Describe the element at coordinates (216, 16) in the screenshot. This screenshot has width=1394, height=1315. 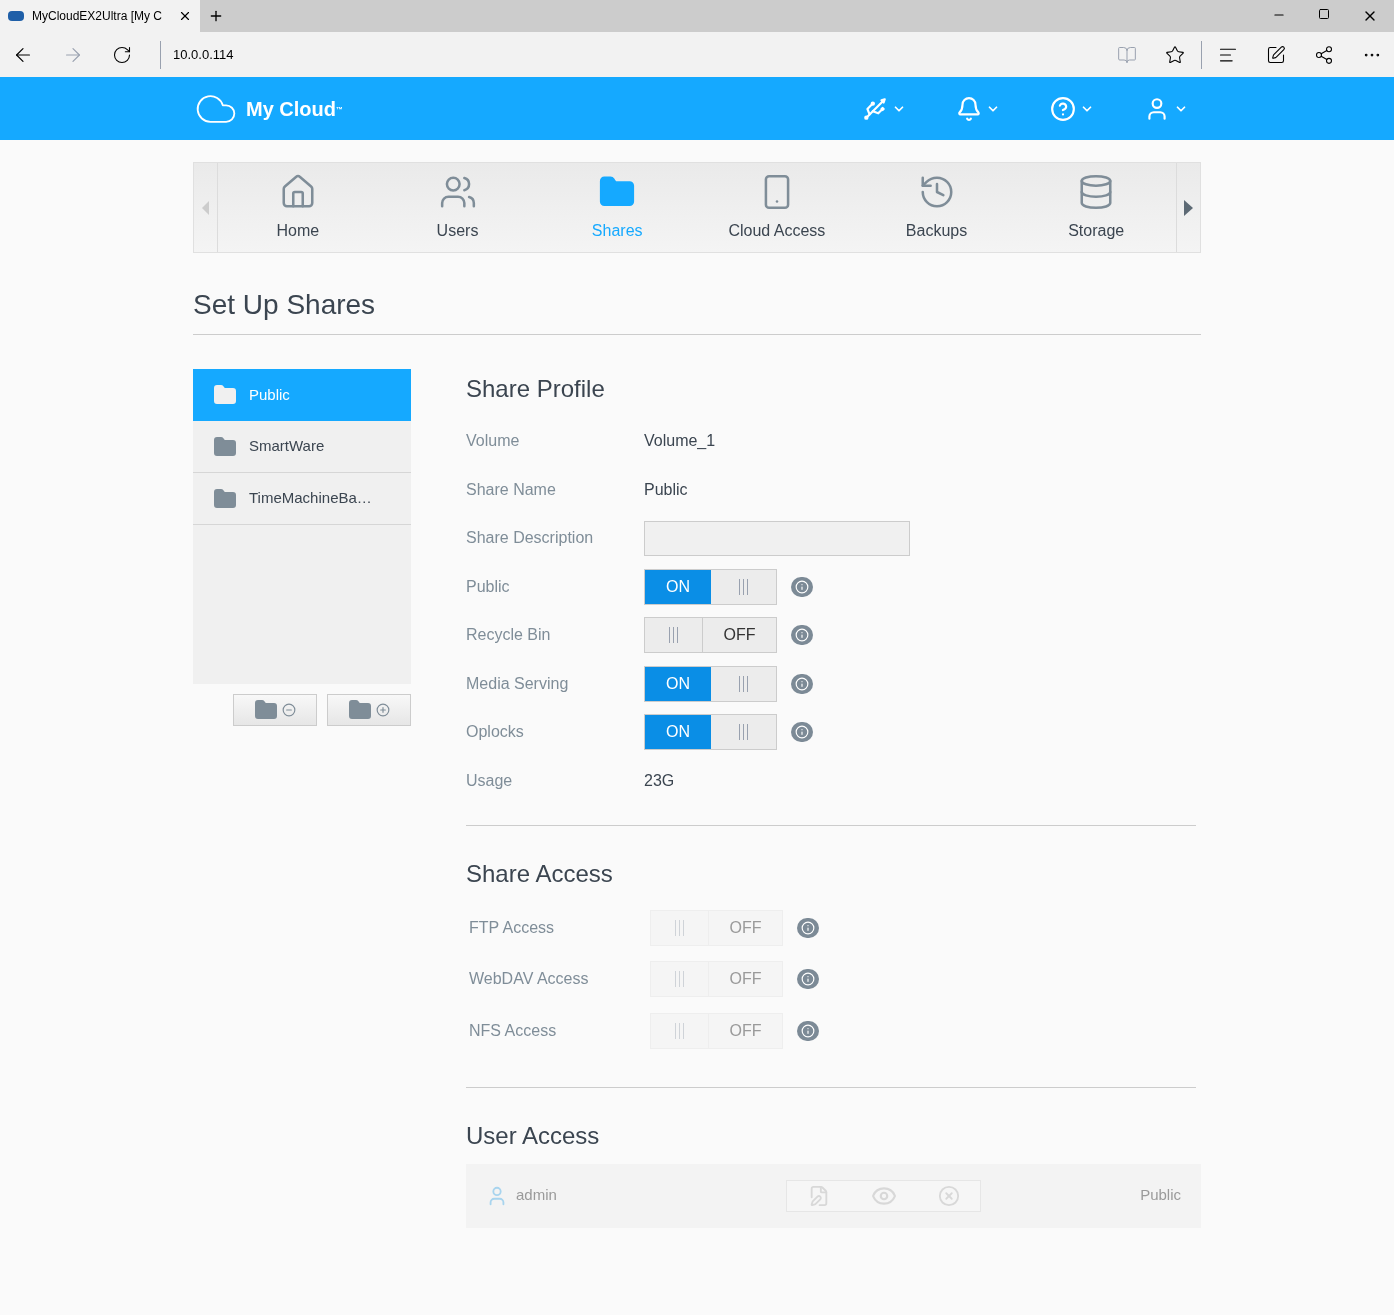
I see `new-tab-icon` at that location.